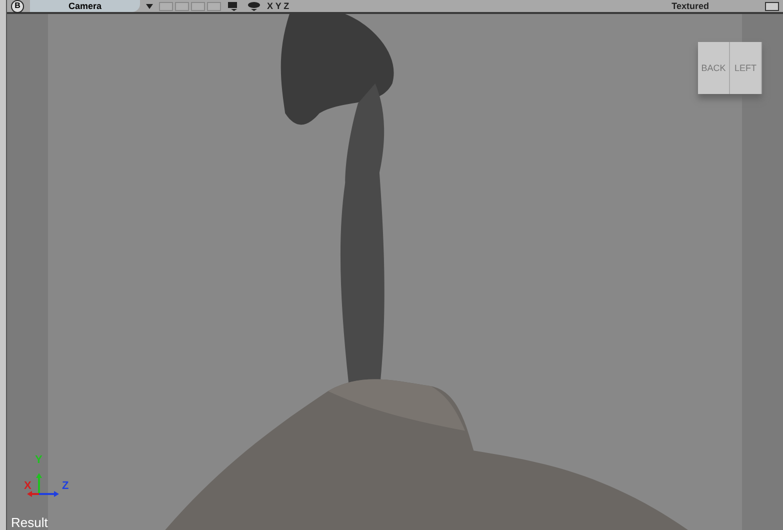  What do you see at coordinates (254, 6) in the screenshot?
I see `eye-icon` at bounding box center [254, 6].